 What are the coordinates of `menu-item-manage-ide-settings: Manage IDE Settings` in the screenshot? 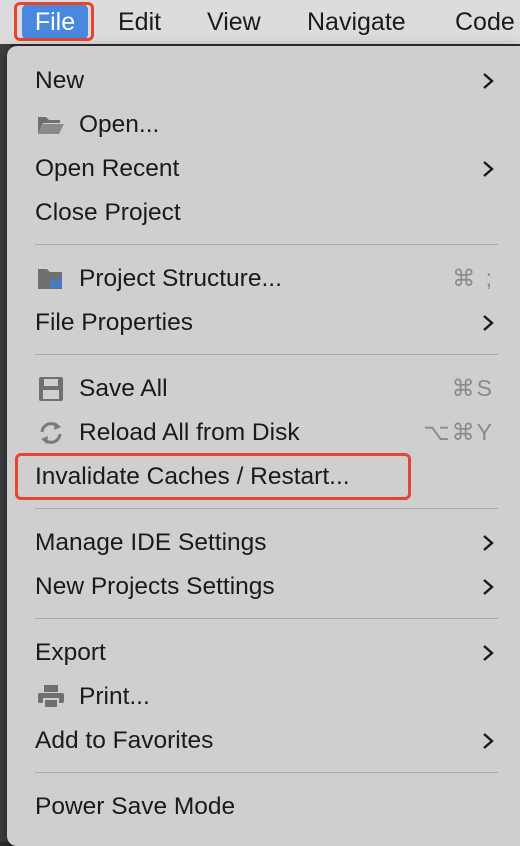 It's located at (263, 543).